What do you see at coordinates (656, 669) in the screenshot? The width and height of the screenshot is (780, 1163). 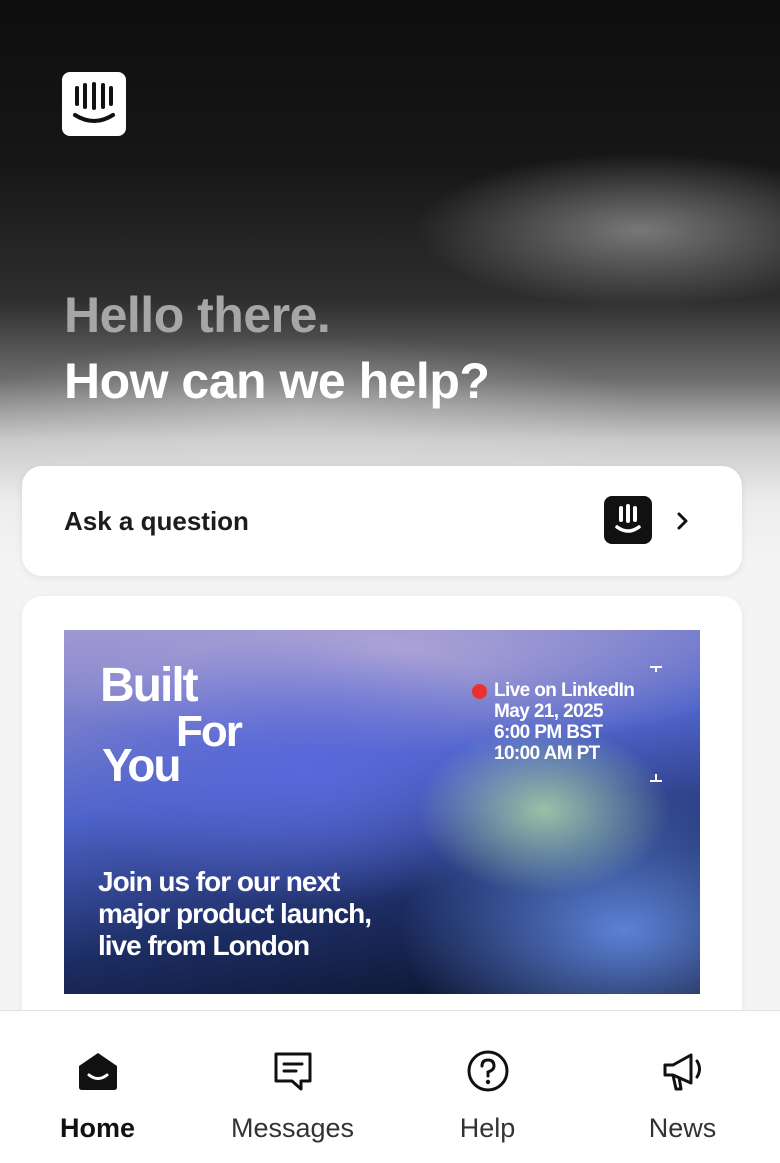 I see `corner-mark-top-stem` at bounding box center [656, 669].